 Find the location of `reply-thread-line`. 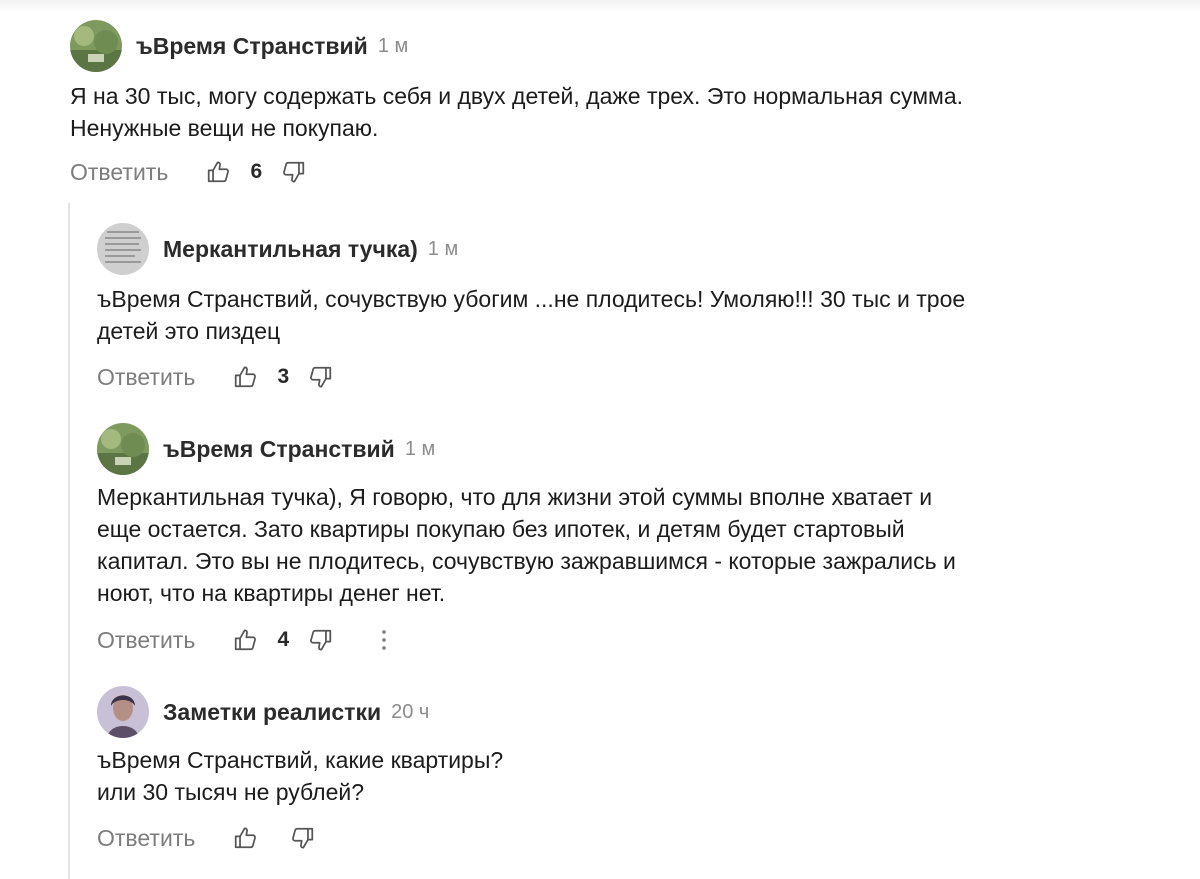

reply-thread-line is located at coordinates (69, 541).